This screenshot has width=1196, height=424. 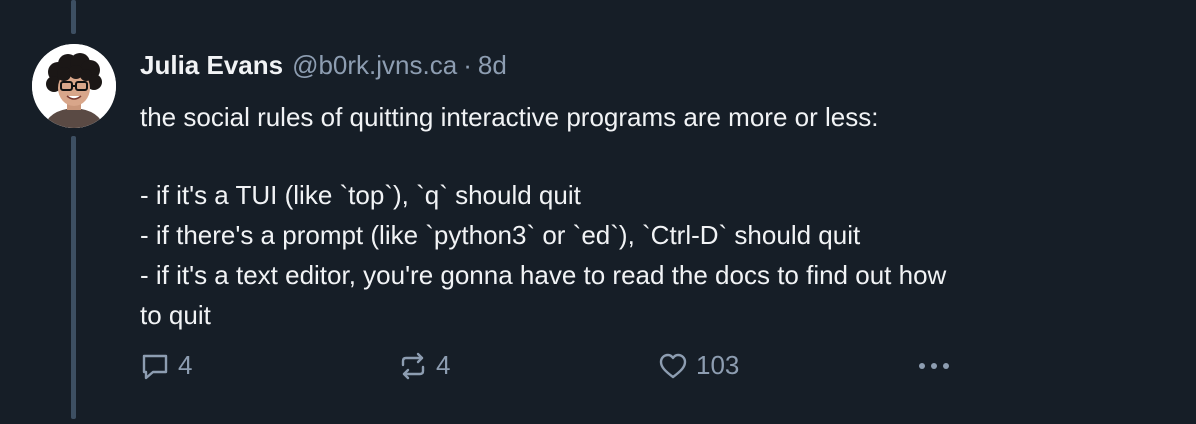 I want to click on more-icon, so click(x=934, y=366).